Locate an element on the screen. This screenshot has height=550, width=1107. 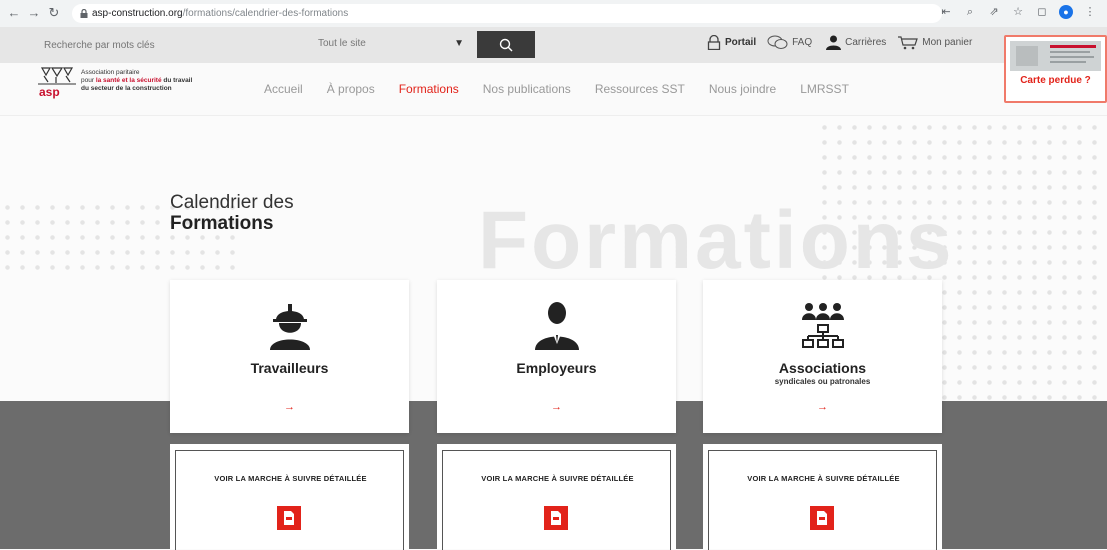
logo-line2-pre: pour is located at coordinates (88, 80).